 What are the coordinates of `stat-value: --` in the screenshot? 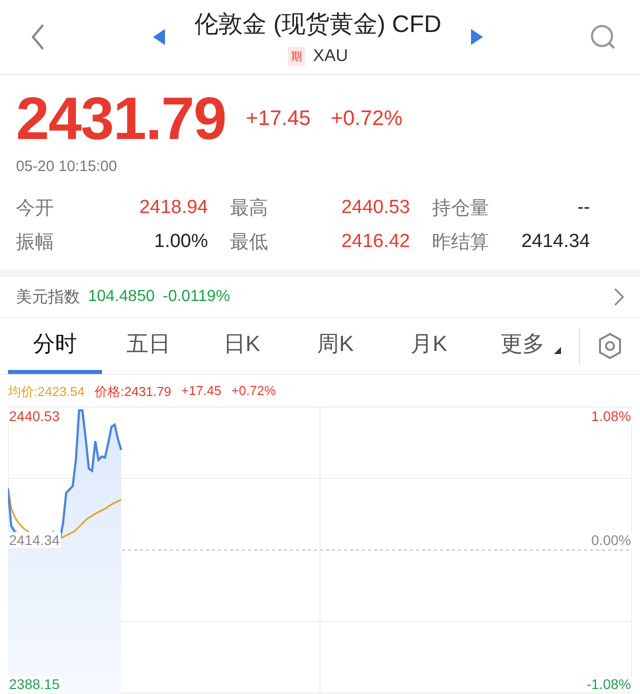 It's located at (583, 208).